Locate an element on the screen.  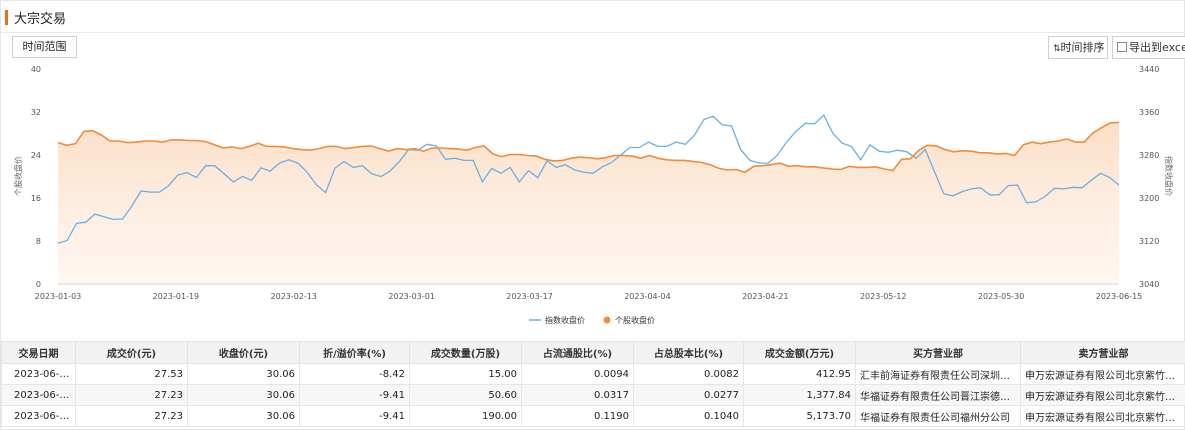
x-axis-tick-label: 2023-05-30 is located at coordinates (1001, 296).